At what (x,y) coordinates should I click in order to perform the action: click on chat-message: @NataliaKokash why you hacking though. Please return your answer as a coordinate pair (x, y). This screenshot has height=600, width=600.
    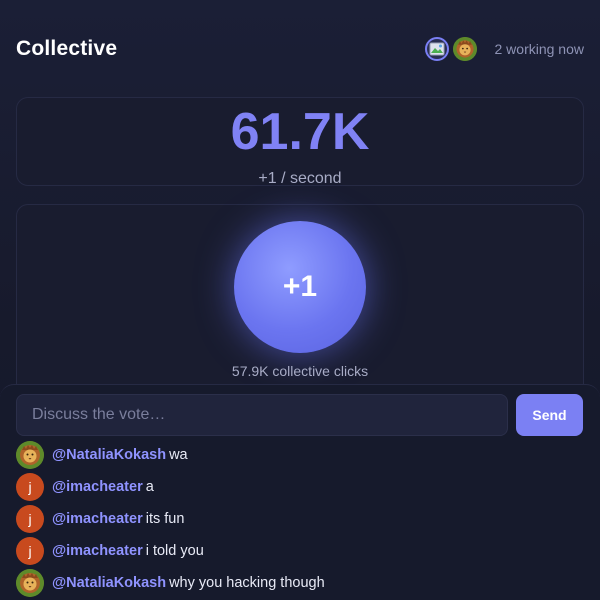
    Looking at the image, I should click on (300, 583).